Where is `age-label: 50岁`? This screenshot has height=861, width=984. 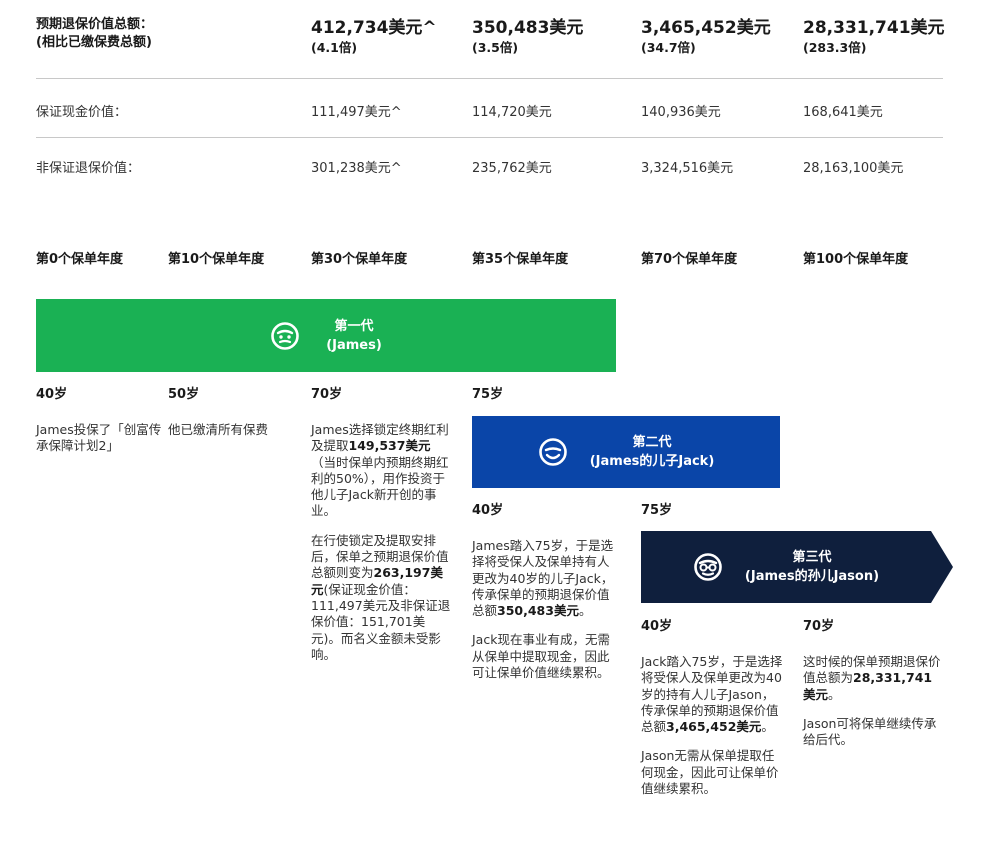
age-label: 50岁 is located at coordinates (184, 394).